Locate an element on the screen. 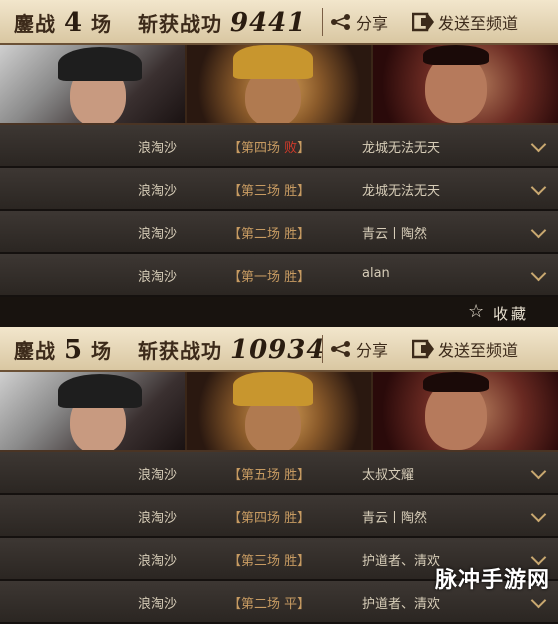 The height and width of the screenshot is (624, 558). round-result: 【第二场 平】 is located at coordinates (269, 602).